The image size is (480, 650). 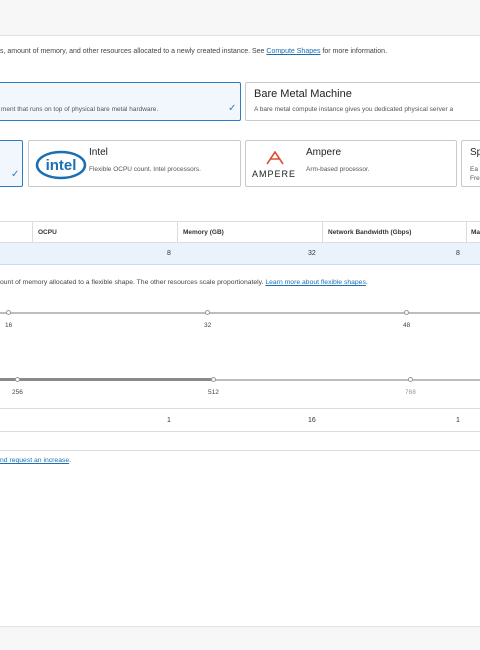 I want to click on column-header-max: Ma, so click(x=475, y=232).